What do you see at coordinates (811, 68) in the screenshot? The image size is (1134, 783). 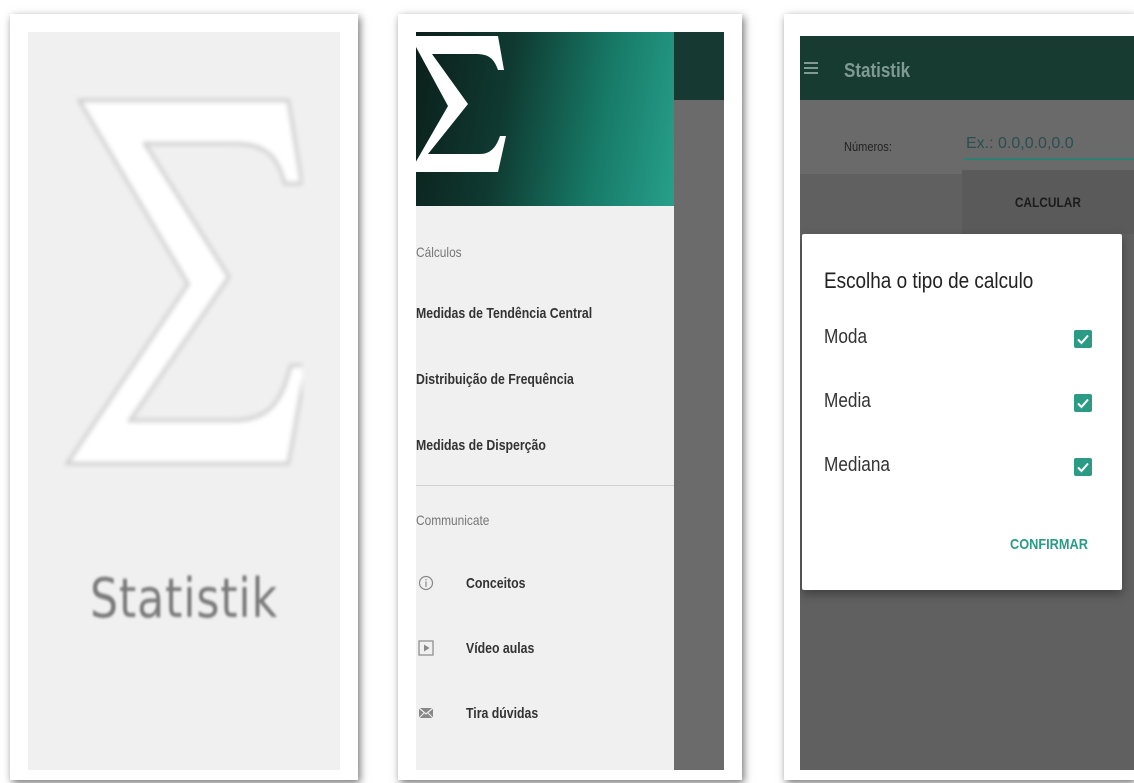 I see `hamburger-menu-icon` at bounding box center [811, 68].